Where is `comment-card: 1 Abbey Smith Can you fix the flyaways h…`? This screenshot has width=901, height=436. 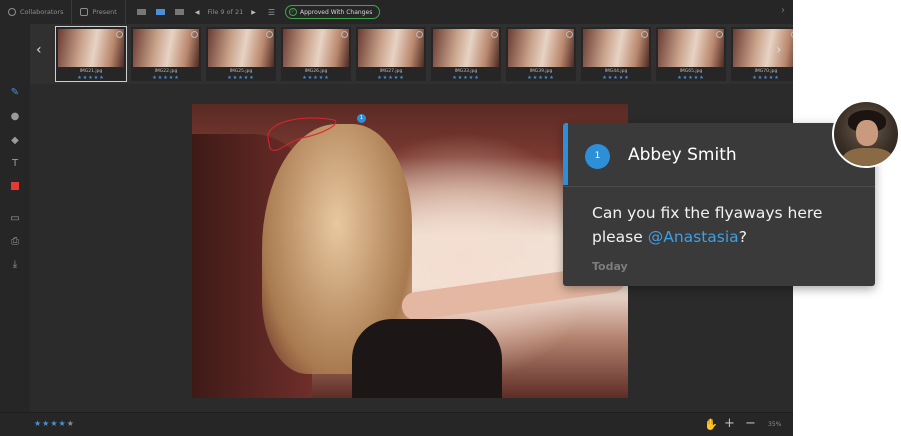
comment-card: 1 Abbey Smith Can you fix the flyaways h… is located at coordinates (719, 204).